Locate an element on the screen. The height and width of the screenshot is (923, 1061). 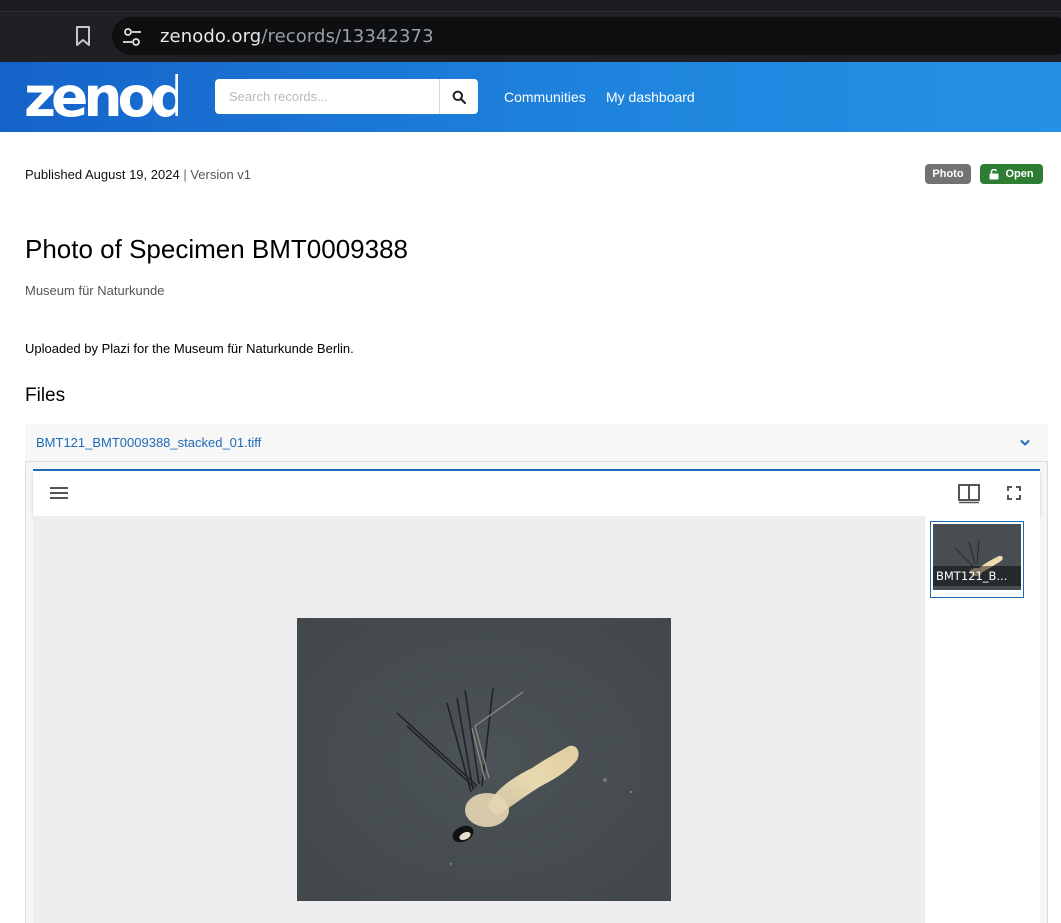
site-settings-icon is located at coordinates (132, 37).